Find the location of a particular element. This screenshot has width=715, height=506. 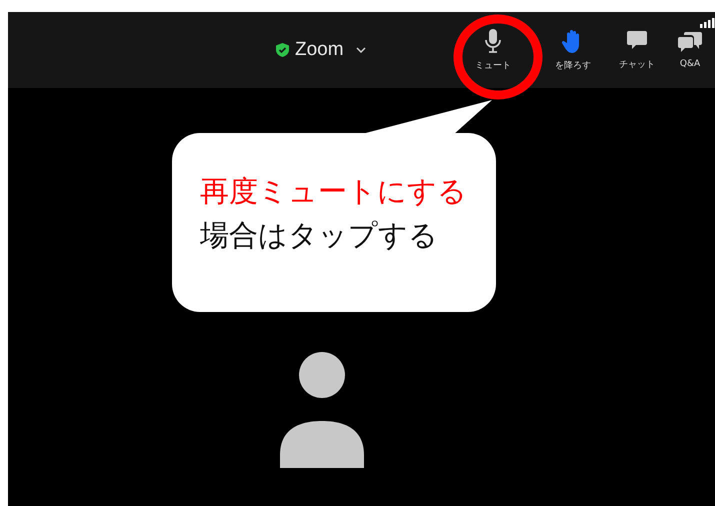

callout-text: 場合はタップする is located at coordinates (319, 235).